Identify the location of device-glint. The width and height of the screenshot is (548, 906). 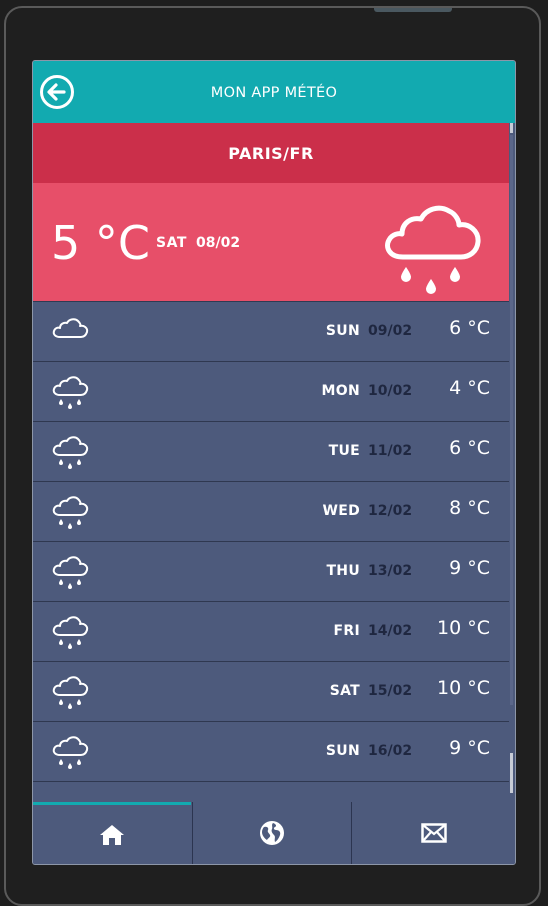
(413, 10).